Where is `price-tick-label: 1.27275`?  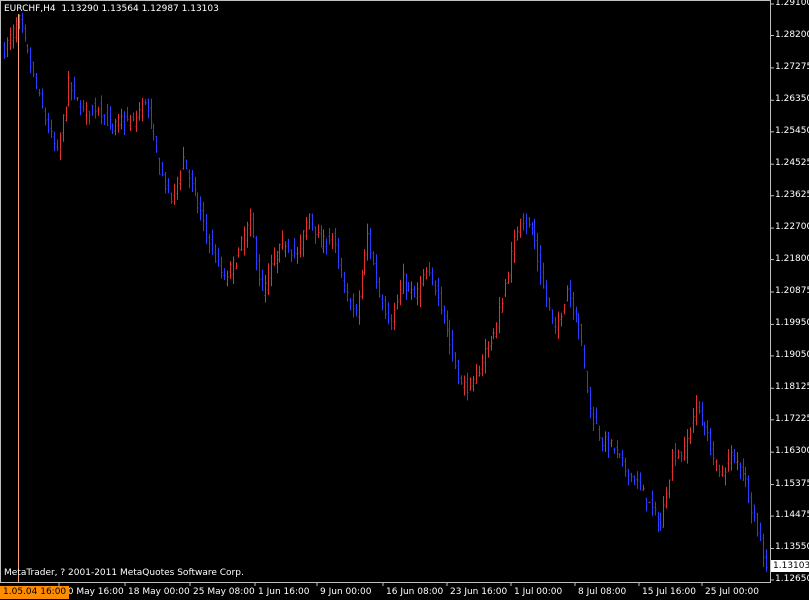 price-tick-label: 1.27275 is located at coordinates (792, 66).